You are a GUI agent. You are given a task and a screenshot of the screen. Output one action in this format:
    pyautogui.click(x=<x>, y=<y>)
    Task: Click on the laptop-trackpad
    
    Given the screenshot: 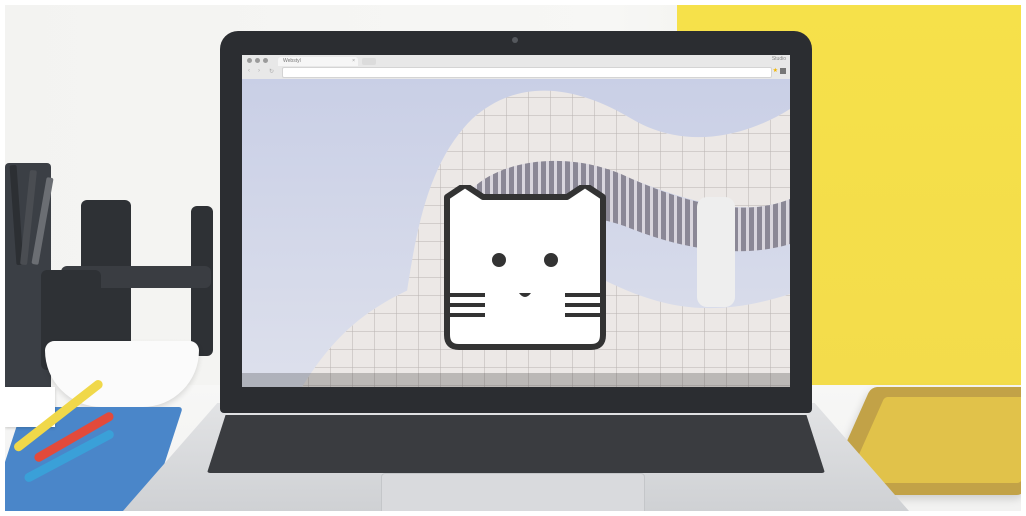 What is the action you would take?
    pyautogui.click(x=513, y=492)
    